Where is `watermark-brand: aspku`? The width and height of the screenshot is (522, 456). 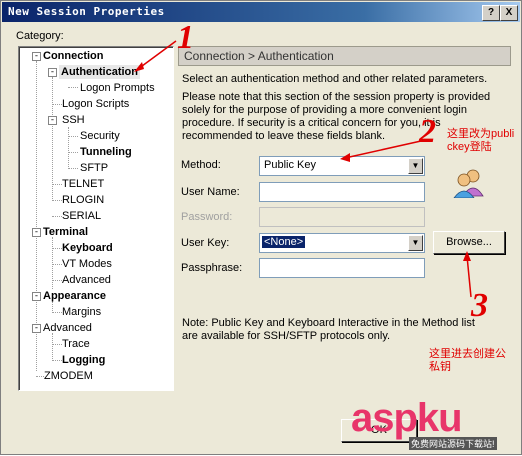
watermark-brand: aspku is located at coordinates (407, 418).